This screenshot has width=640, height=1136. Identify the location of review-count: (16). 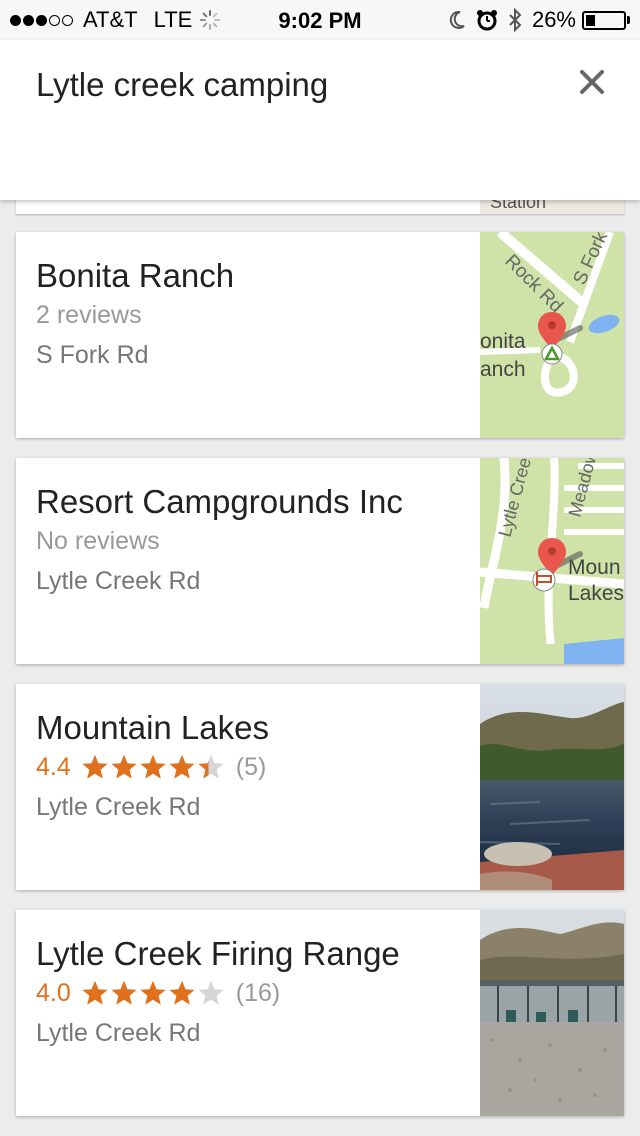
(258, 992).